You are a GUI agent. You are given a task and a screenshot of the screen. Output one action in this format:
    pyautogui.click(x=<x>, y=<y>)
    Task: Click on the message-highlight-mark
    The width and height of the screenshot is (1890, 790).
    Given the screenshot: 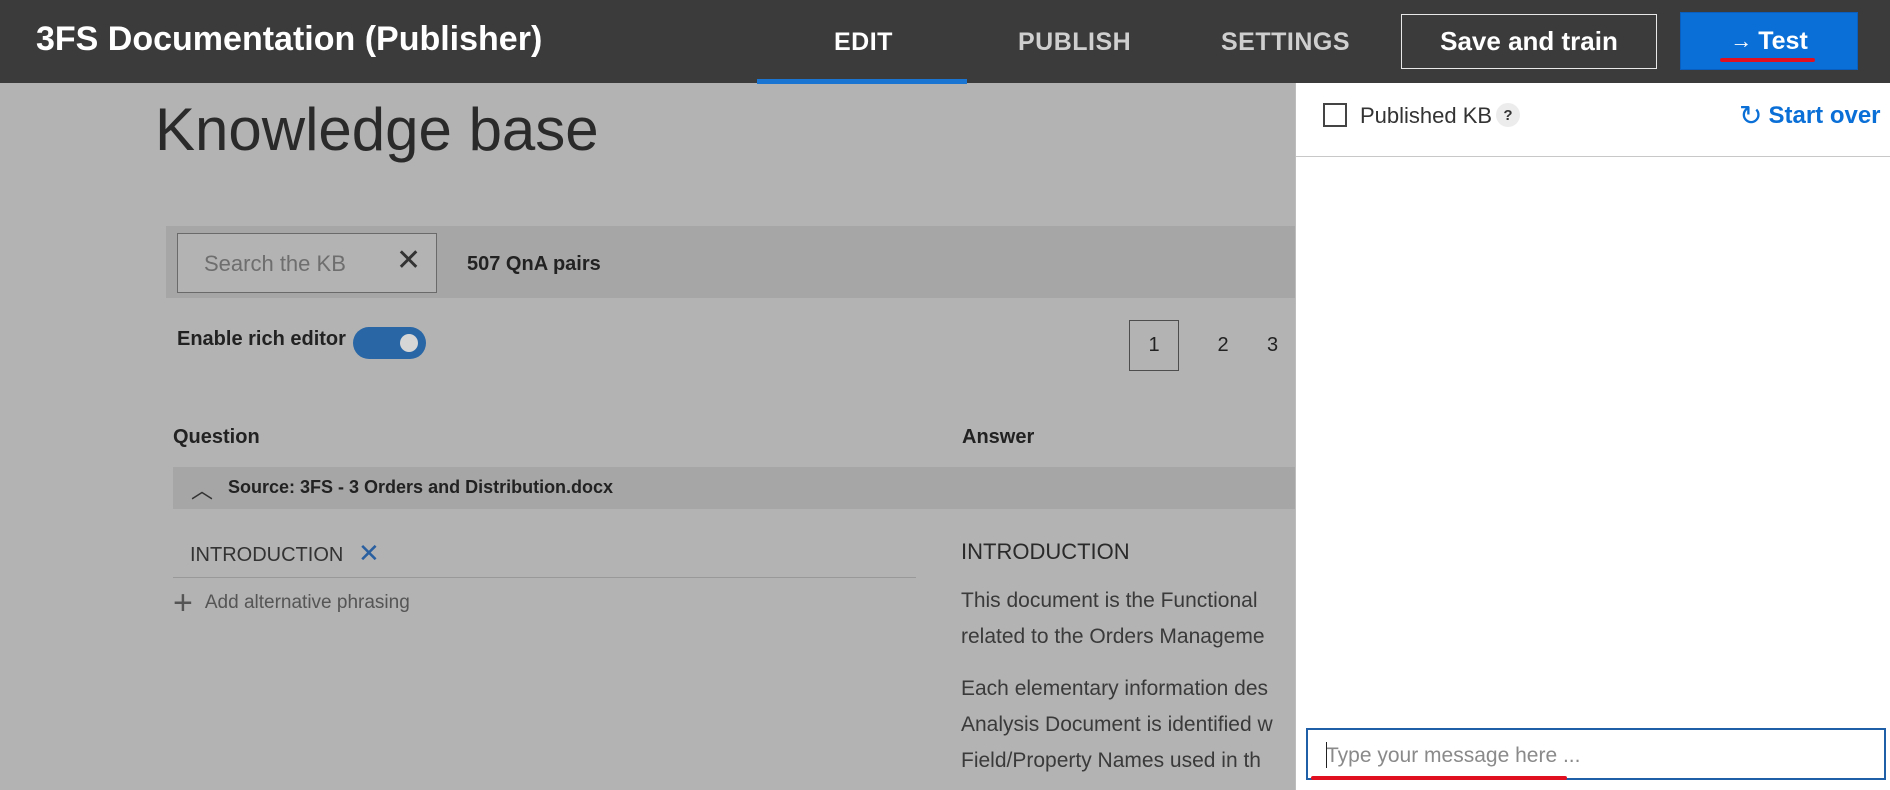 What is the action you would take?
    pyautogui.click(x=1439, y=778)
    